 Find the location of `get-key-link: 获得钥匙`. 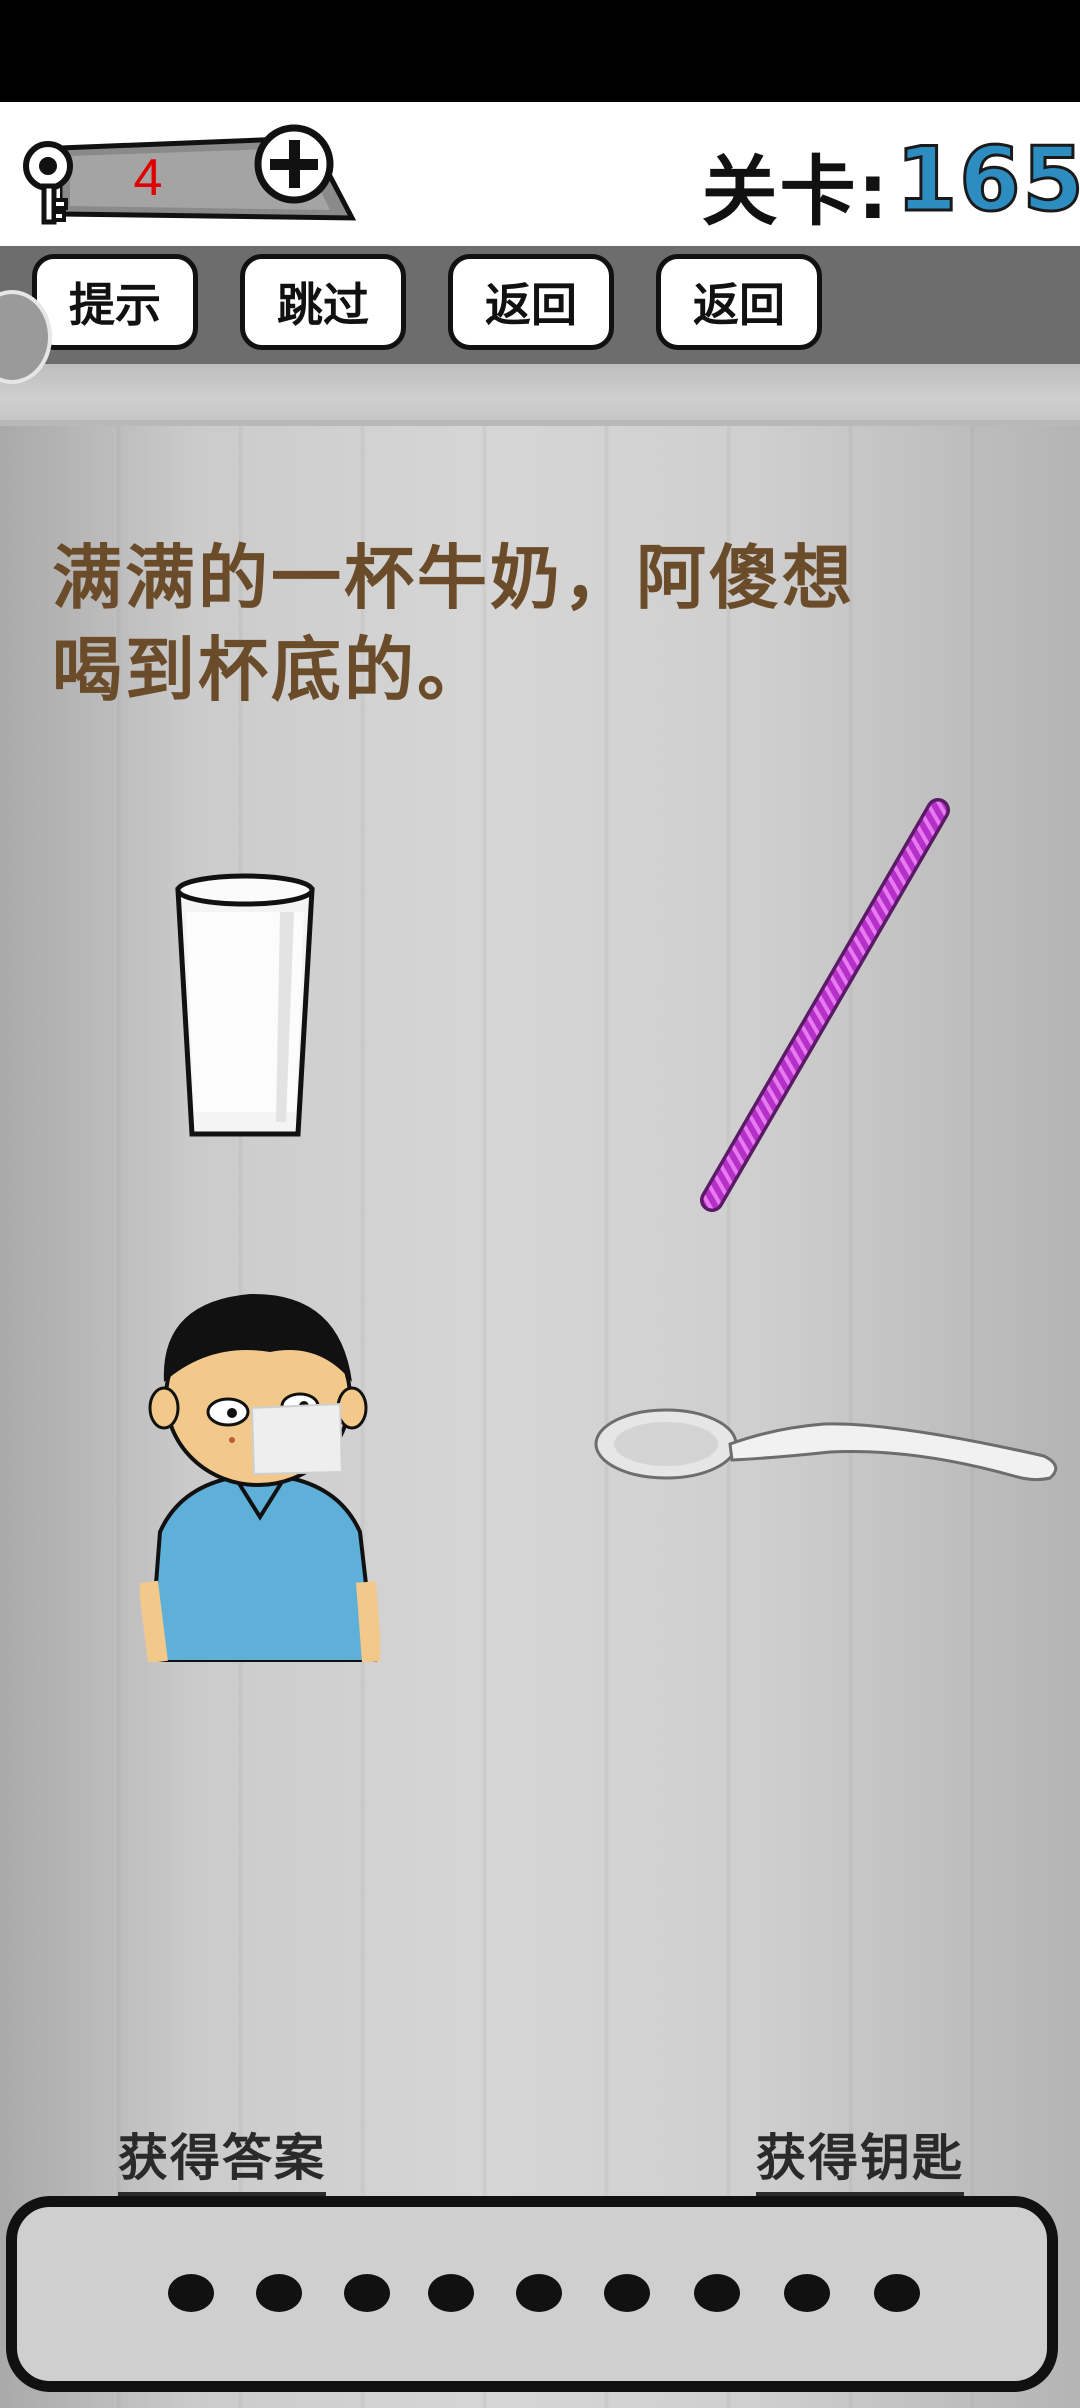

get-key-link: 获得钥匙 is located at coordinates (860, 2157).